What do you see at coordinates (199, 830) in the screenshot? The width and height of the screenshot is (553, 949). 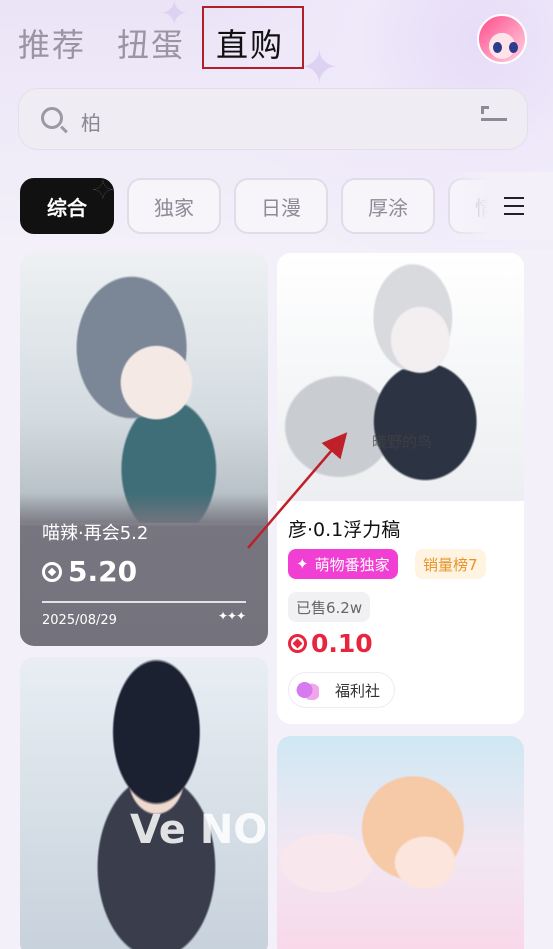 I see `image-overlay-text: Ve NO` at bounding box center [199, 830].